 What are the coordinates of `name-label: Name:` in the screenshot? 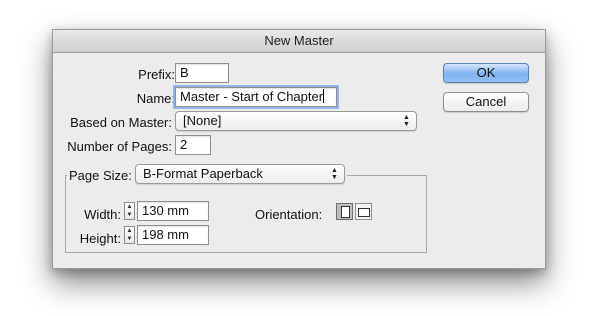 It's located at (155, 98).